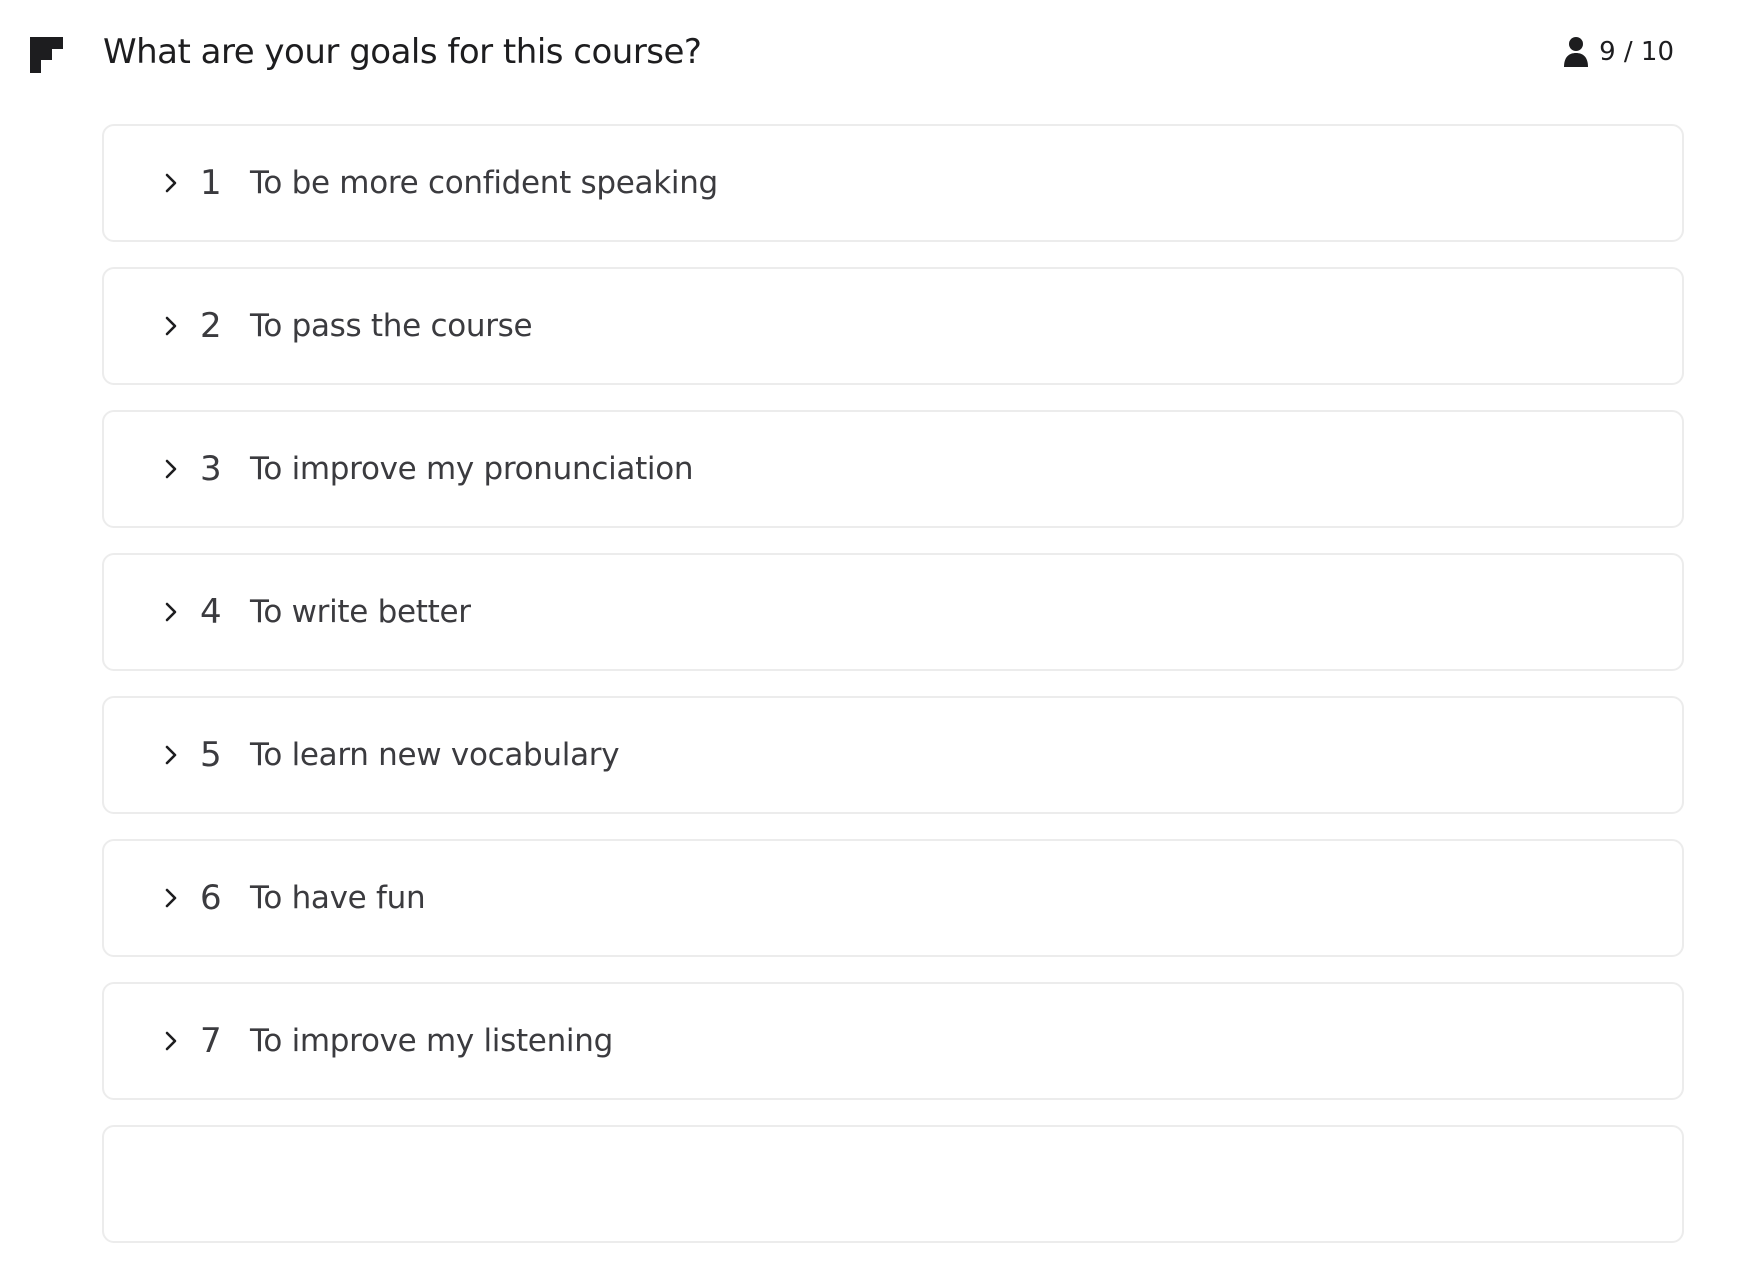 The width and height of the screenshot is (1754, 1268). Describe the element at coordinates (211, 1041) in the screenshot. I see `item-number: 7` at that location.